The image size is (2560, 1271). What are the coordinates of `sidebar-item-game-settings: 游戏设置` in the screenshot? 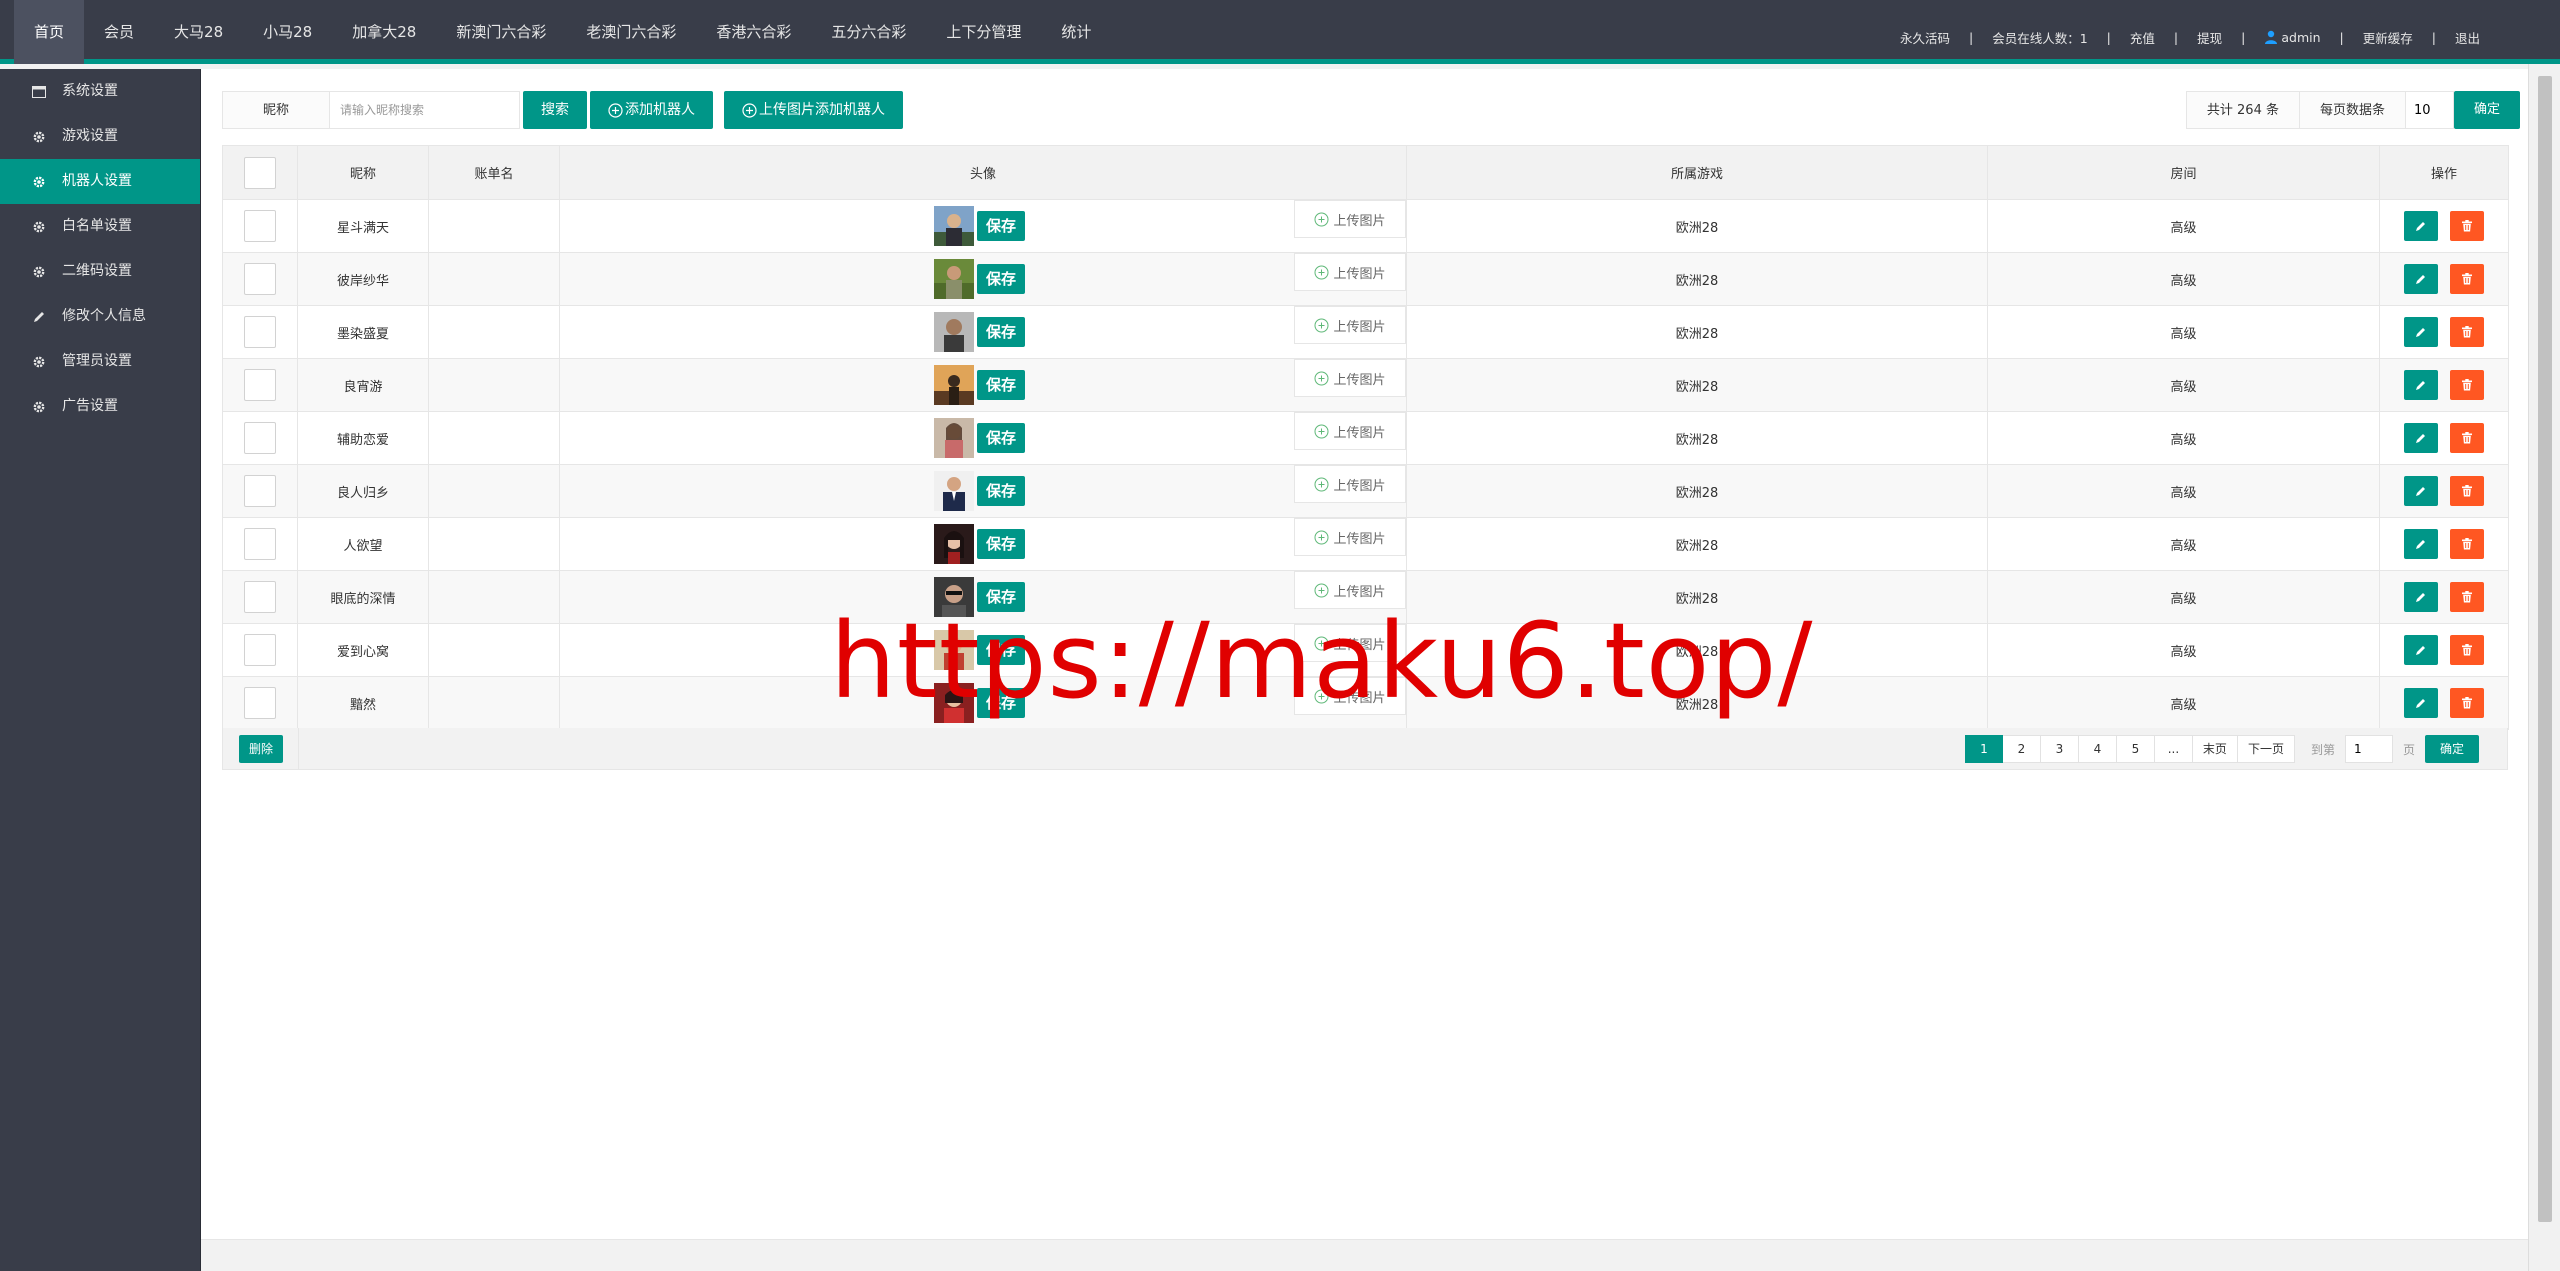 It's located at (100, 136).